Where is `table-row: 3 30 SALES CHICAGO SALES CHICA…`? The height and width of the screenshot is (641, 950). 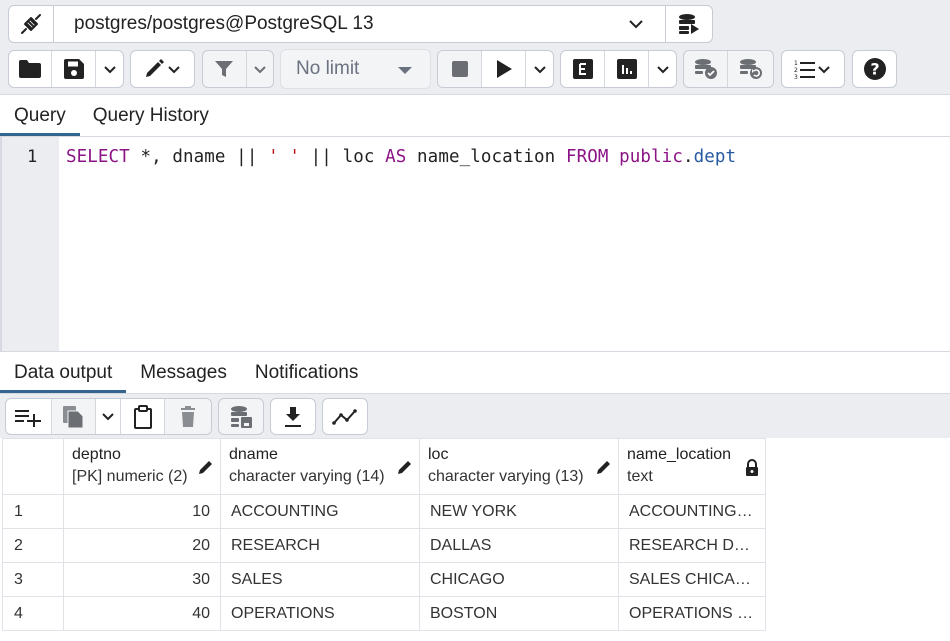 table-row: 3 30 SALES CHICAGO SALES CHICA… is located at coordinates (384, 579).